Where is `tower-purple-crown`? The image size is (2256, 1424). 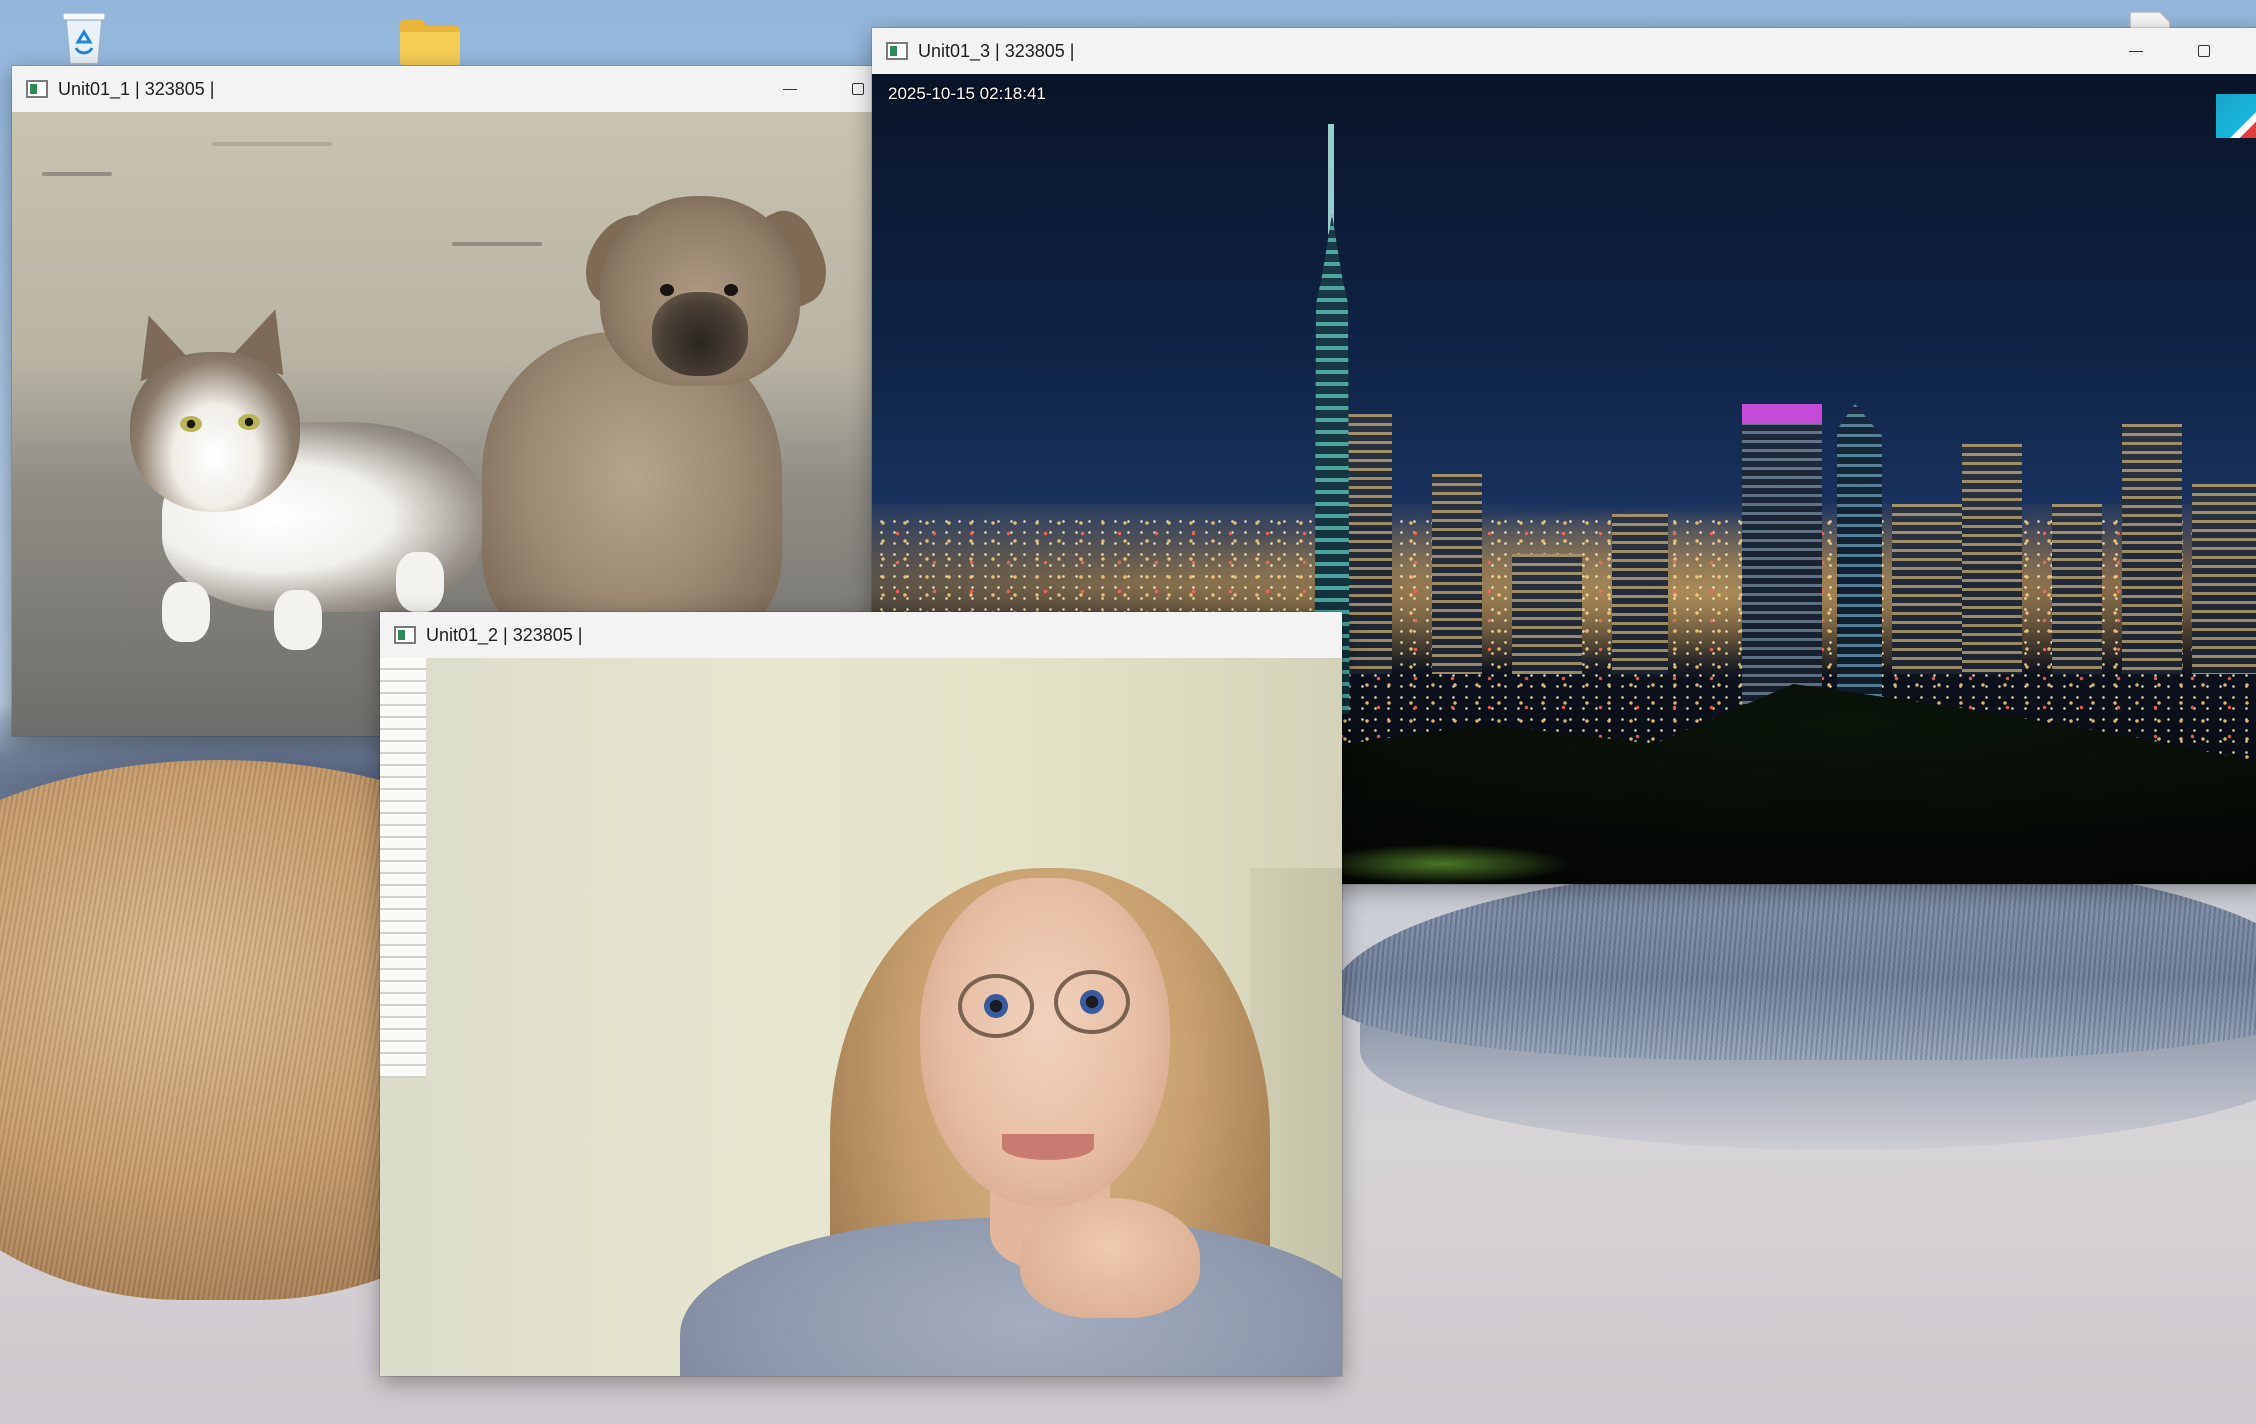 tower-purple-crown is located at coordinates (1782, 569).